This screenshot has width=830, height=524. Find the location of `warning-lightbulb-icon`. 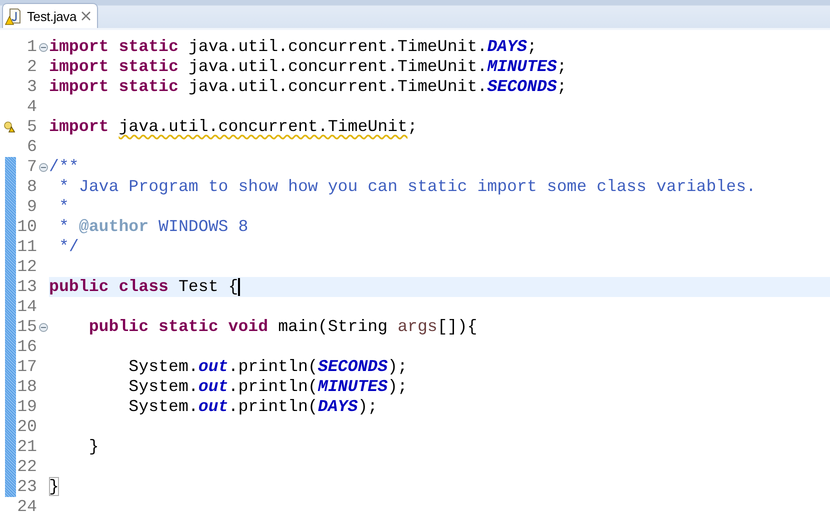

warning-lightbulb-icon is located at coordinates (9, 127).